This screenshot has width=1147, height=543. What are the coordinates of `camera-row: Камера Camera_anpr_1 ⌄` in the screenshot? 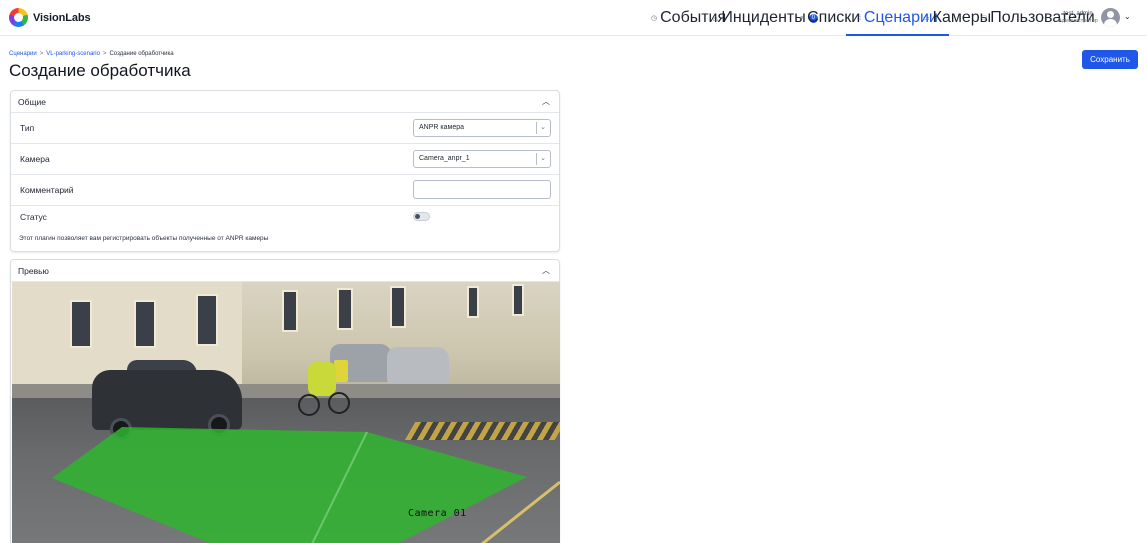 It's located at (285, 159).